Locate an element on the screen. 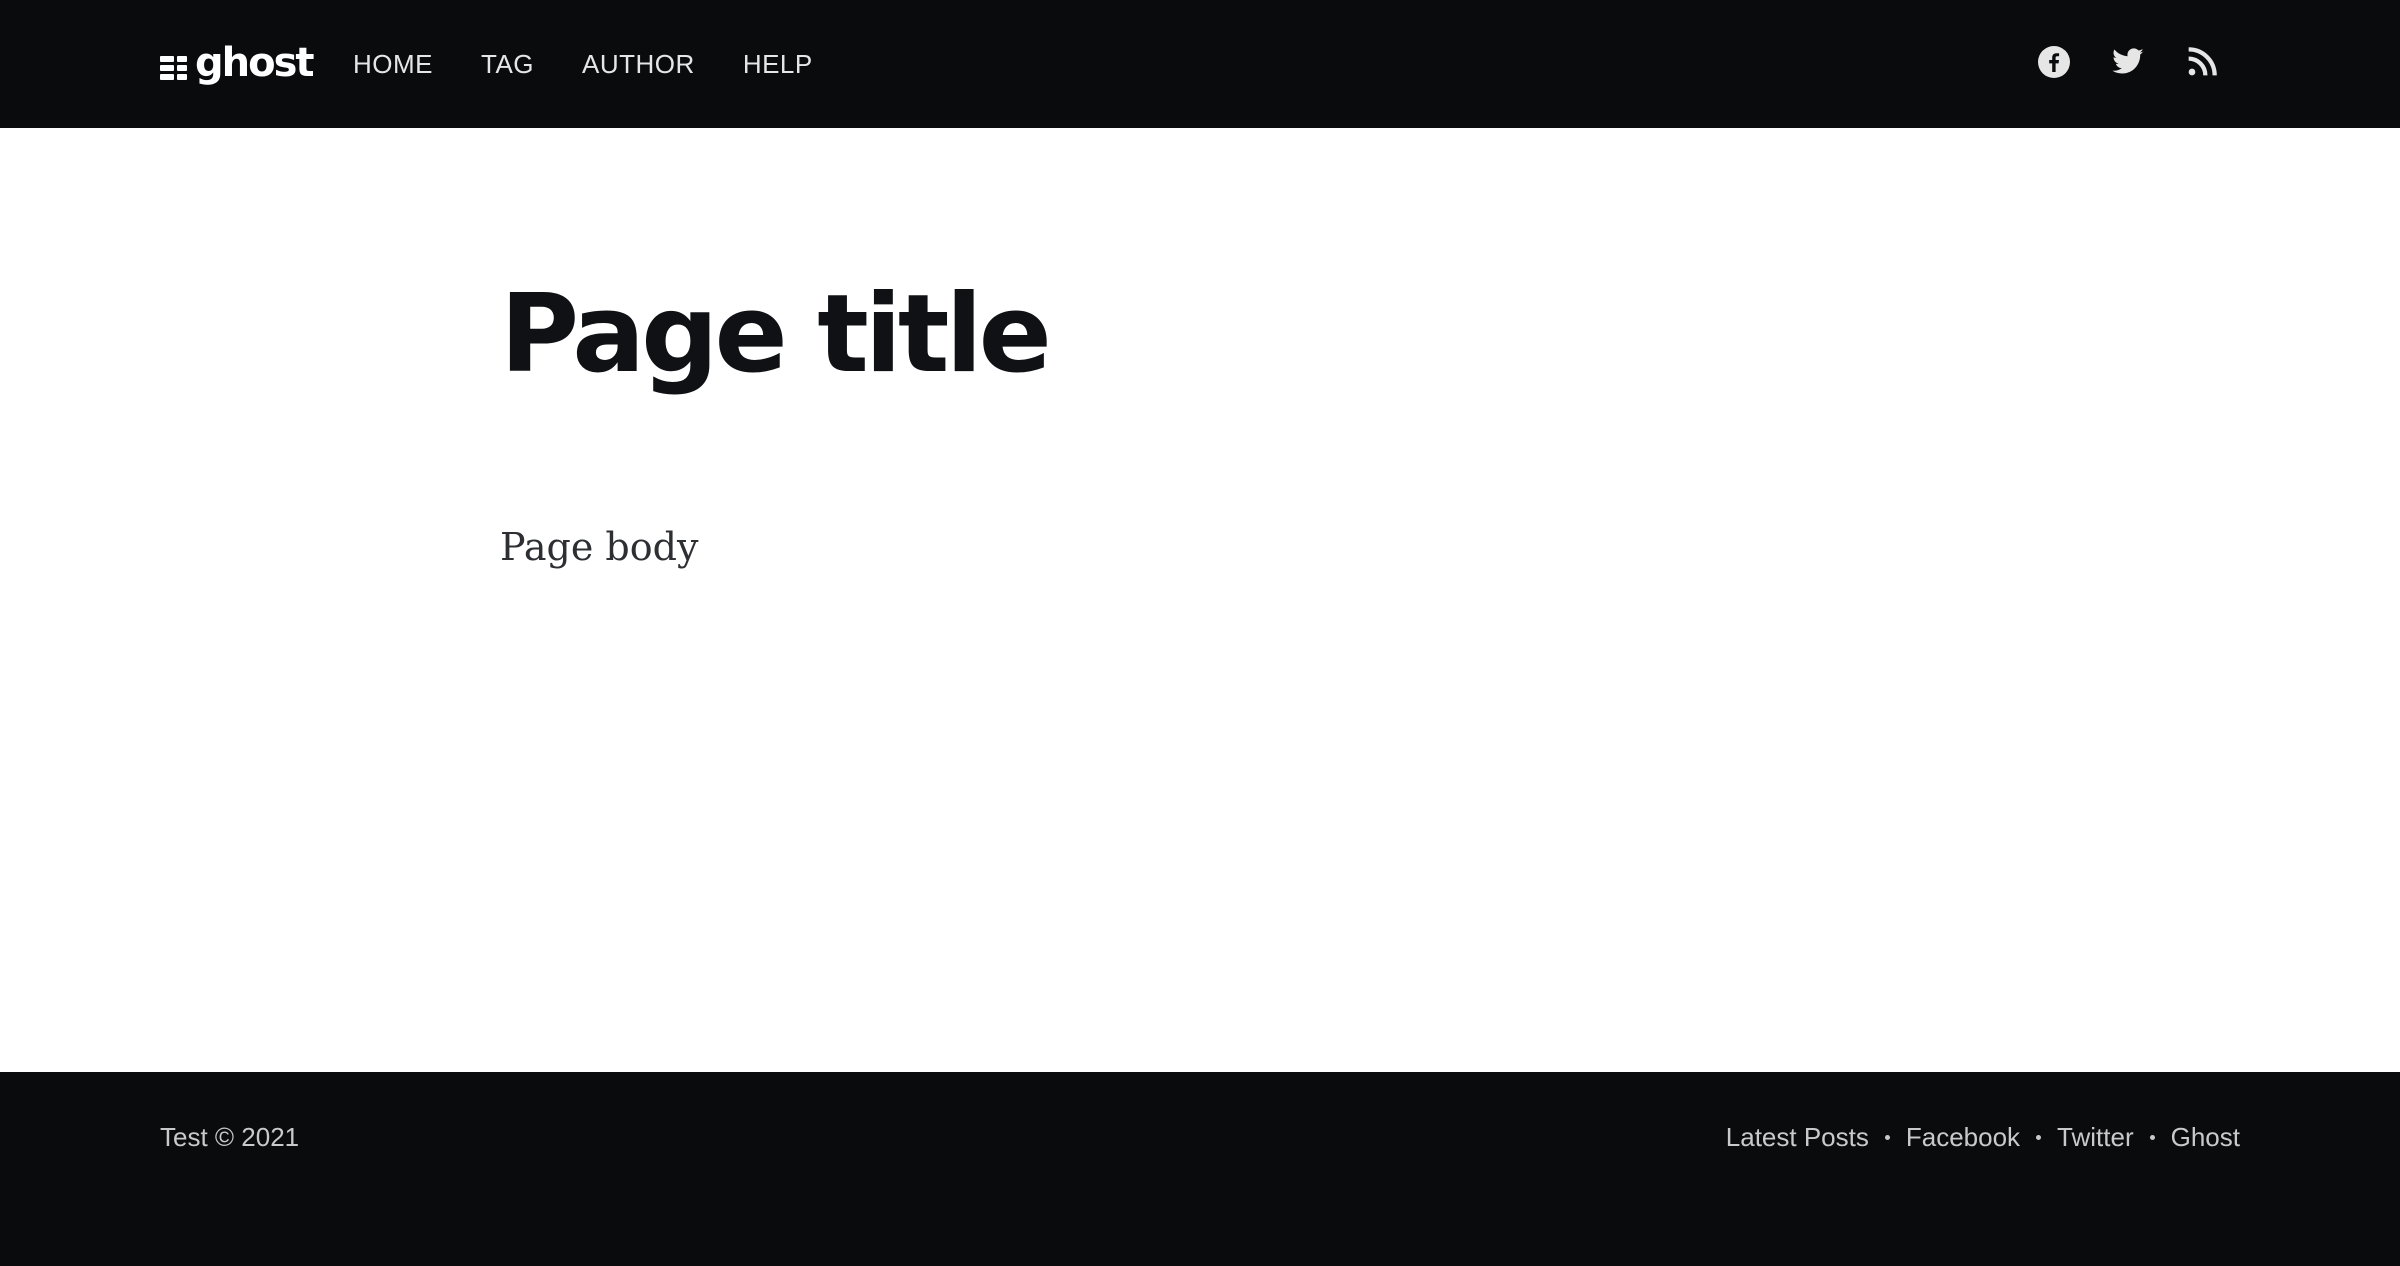 Image resolution: width=2400 pixels, height=1266 pixels. footer-link-facebook: Facebook is located at coordinates (1963, 1137).